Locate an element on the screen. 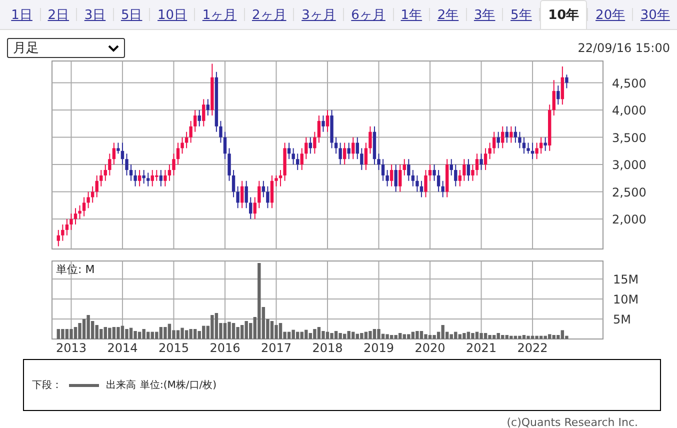 This screenshot has height=428, width=677. period-tab: 1日 is located at coordinates (22, 14).